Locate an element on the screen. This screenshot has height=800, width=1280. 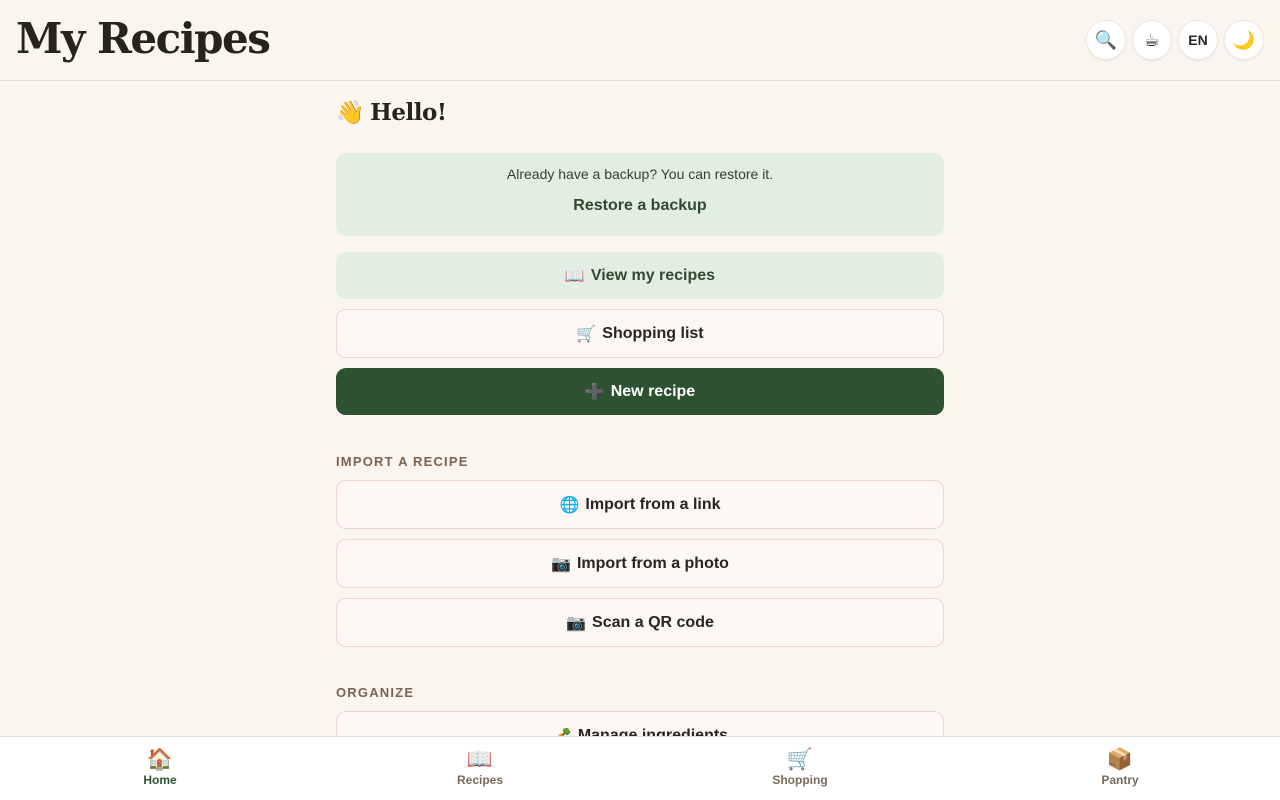
plus-icon: ➕ is located at coordinates (594, 392).